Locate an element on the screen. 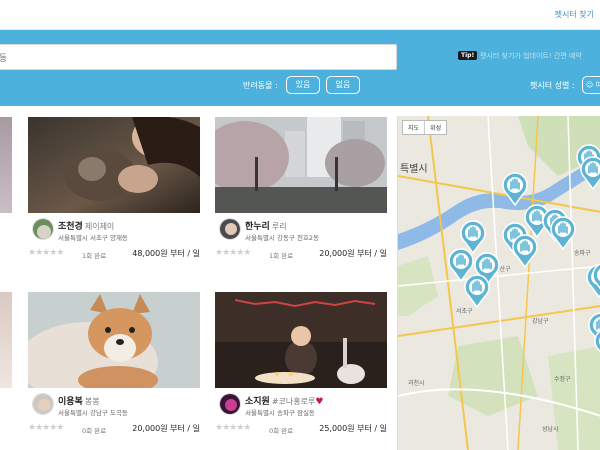 Image resolution: width=600 pixels, height=450 pixels. sitter-nickname: 루리 is located at coordinates (279, 226).